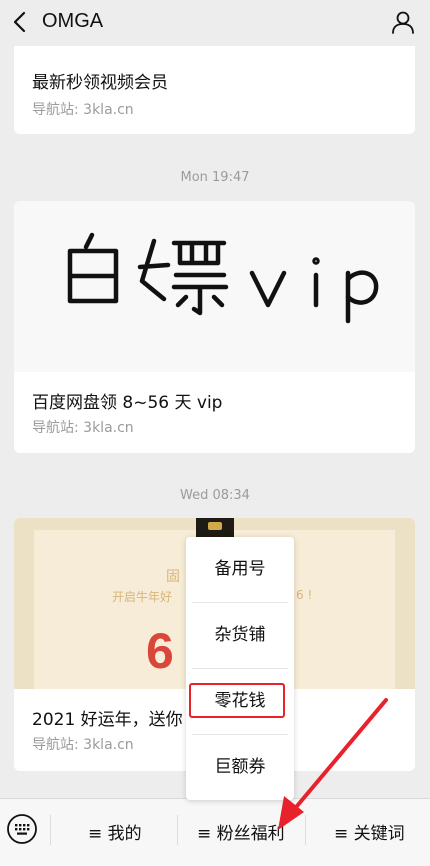 Image resolution: width=430 pixels, height=866 pixels. Describe the element at coordinates (240, 569) in the screenshot. I see `menu-item-backup-account: 备用号` at that location.